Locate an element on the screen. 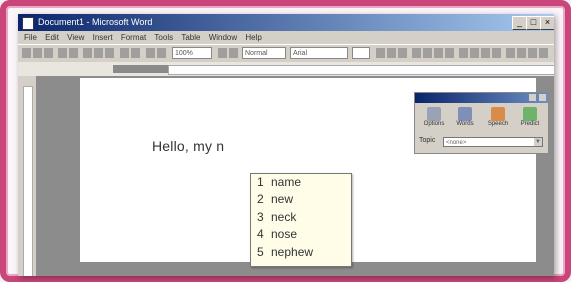 This screenshot has height=282, width=571. align-center-icon is located at coordinates (427, 53).